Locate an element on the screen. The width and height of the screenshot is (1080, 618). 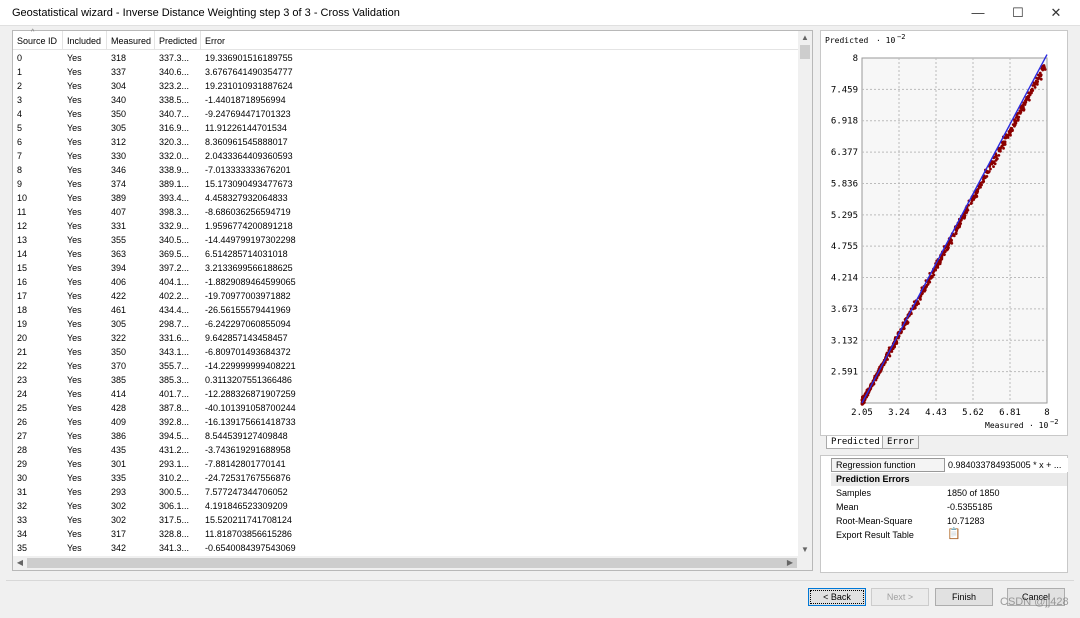
column-header: Measured is located at coordinates (131, 40).